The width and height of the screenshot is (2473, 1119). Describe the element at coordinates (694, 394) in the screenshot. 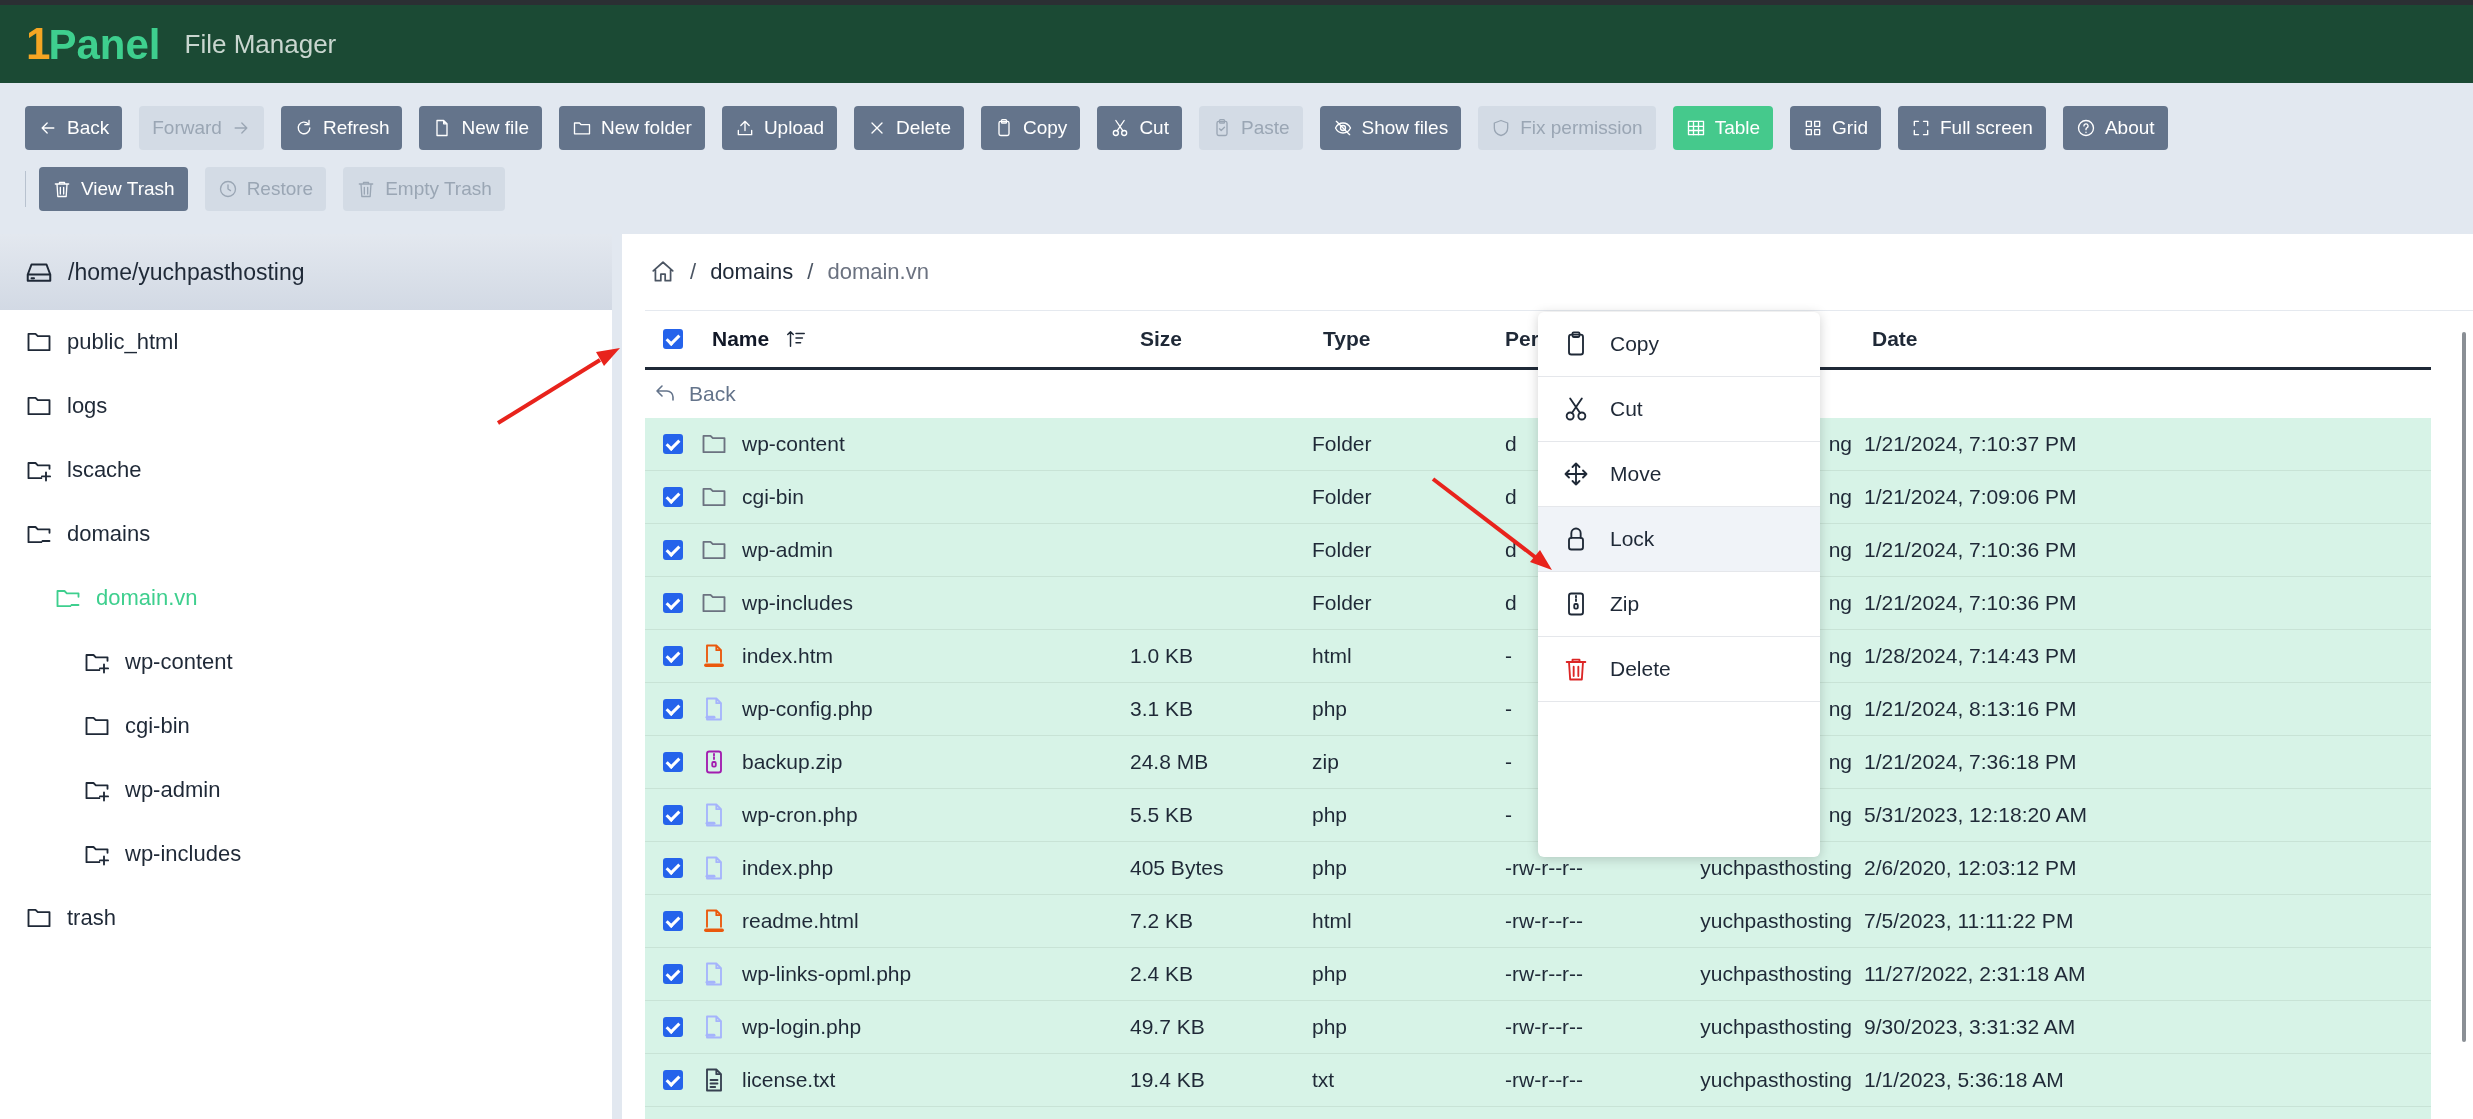

I see `back-link: Back` at that location.